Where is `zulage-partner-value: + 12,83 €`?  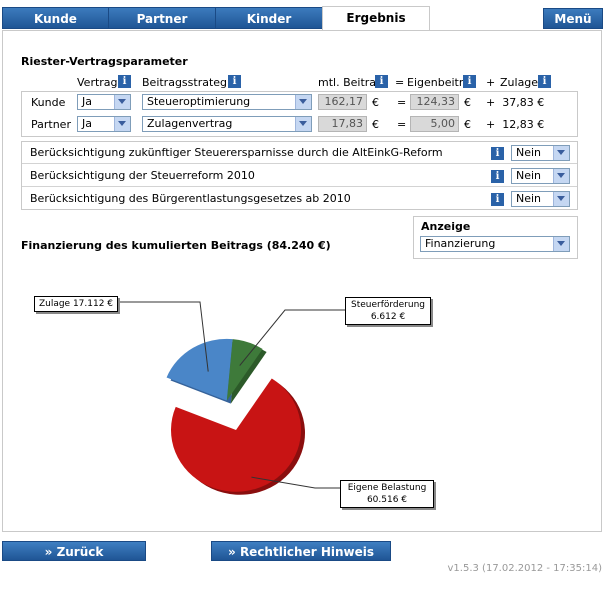
zulage-partner-value: + 12,83 € is located at coordinates (515, 124).